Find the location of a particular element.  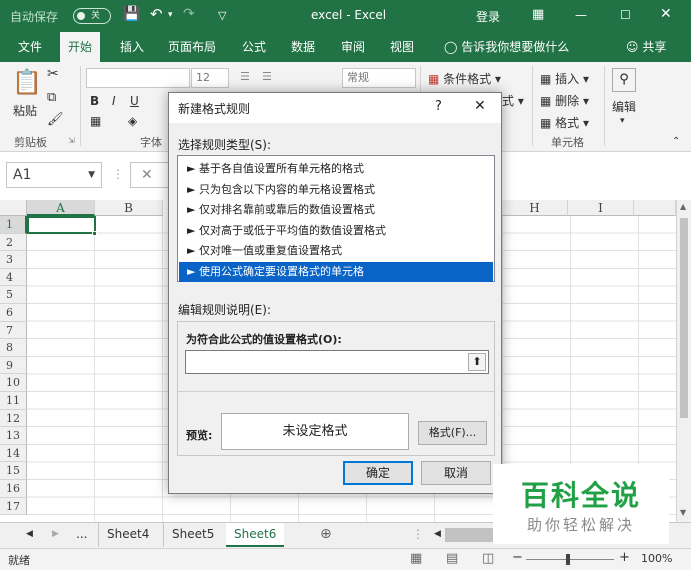

prev-sheet-icon: ◀ is located at coordinates (29, 535).